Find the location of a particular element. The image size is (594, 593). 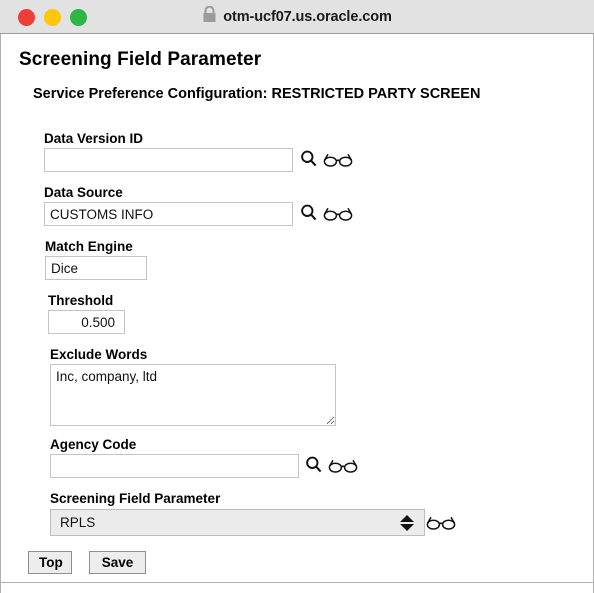

window-controls is located at coordinates (52, 17).